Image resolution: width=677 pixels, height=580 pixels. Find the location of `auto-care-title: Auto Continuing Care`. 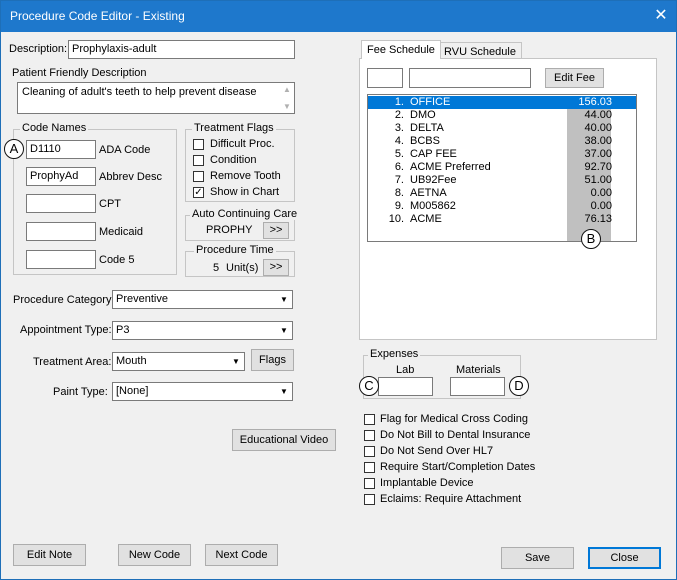

auto-care-title: Auto Continuing Care is located at coordinates (245, 214).